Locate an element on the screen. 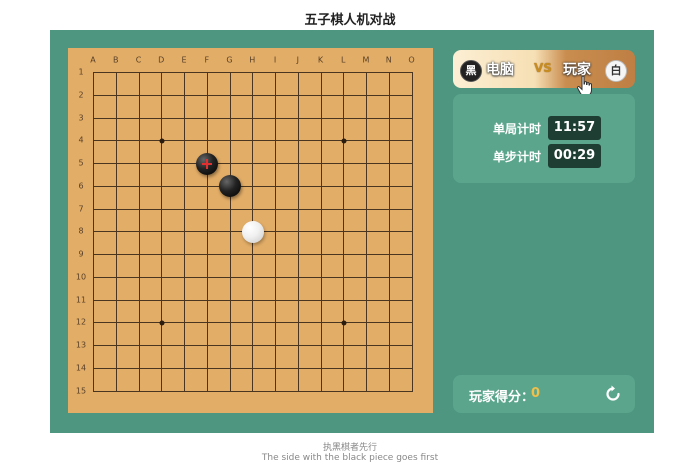 This screenshot has width=700, height=473. column-label: E is located at coordinates (184, 60).